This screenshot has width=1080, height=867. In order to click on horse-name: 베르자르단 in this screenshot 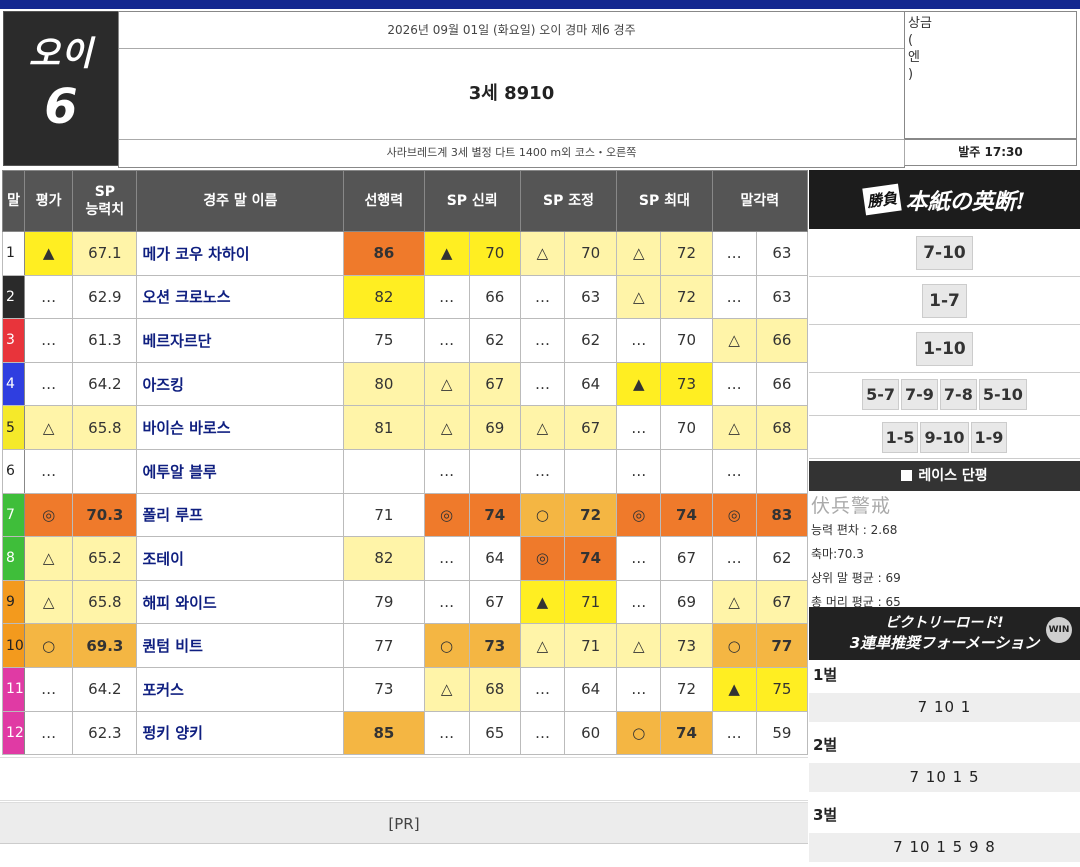, I will do `click(240, 340)`.